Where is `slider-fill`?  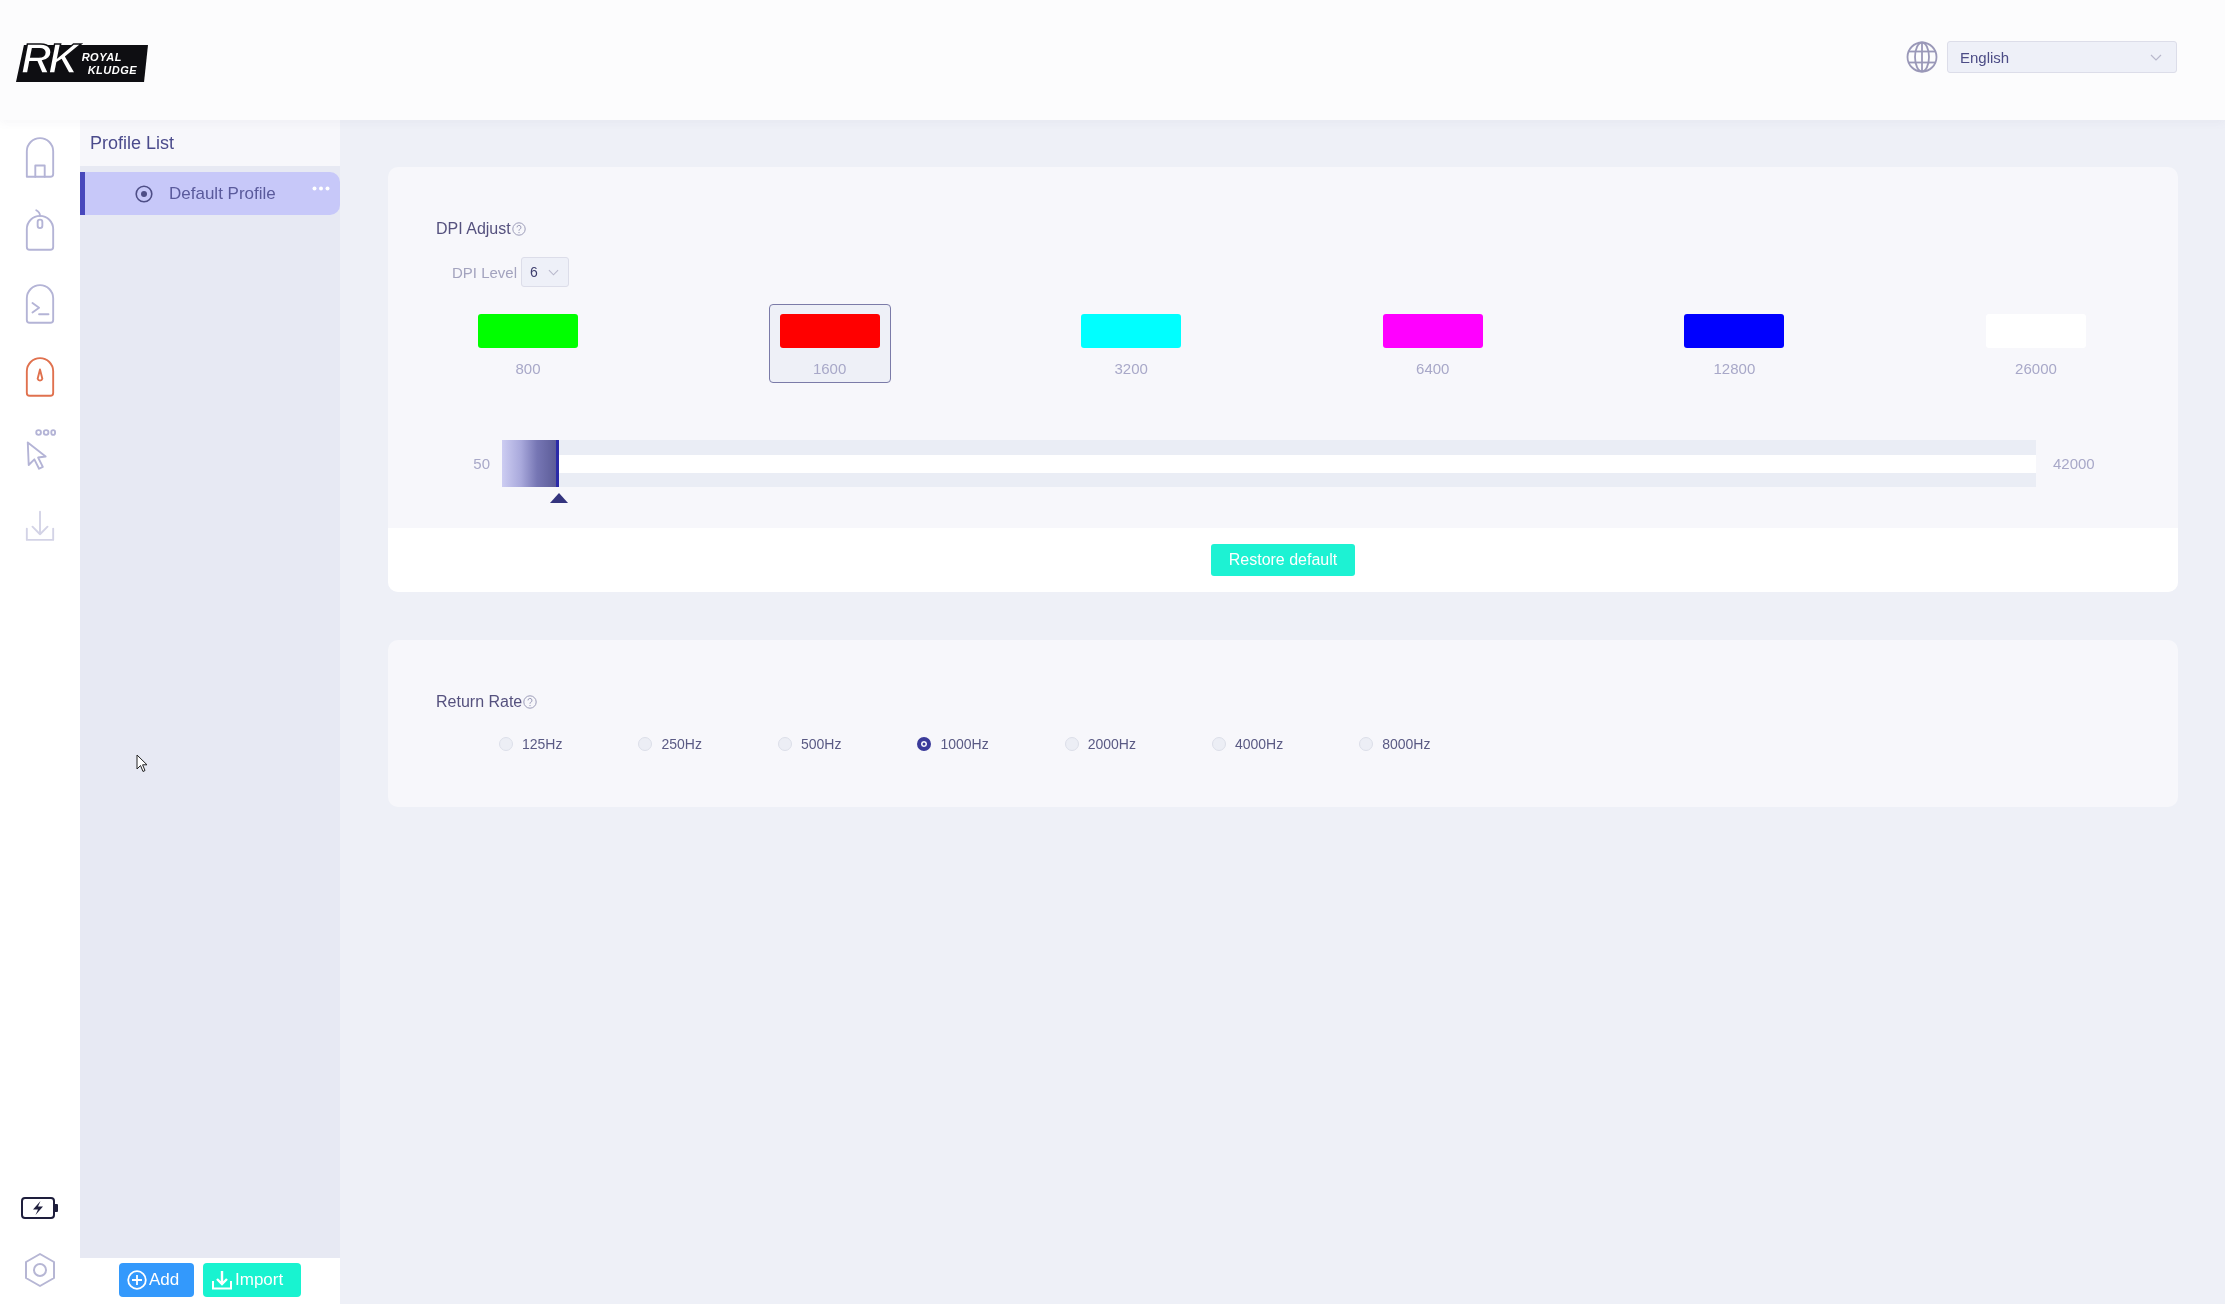
slider-fill is located at coordinates (530, 463).